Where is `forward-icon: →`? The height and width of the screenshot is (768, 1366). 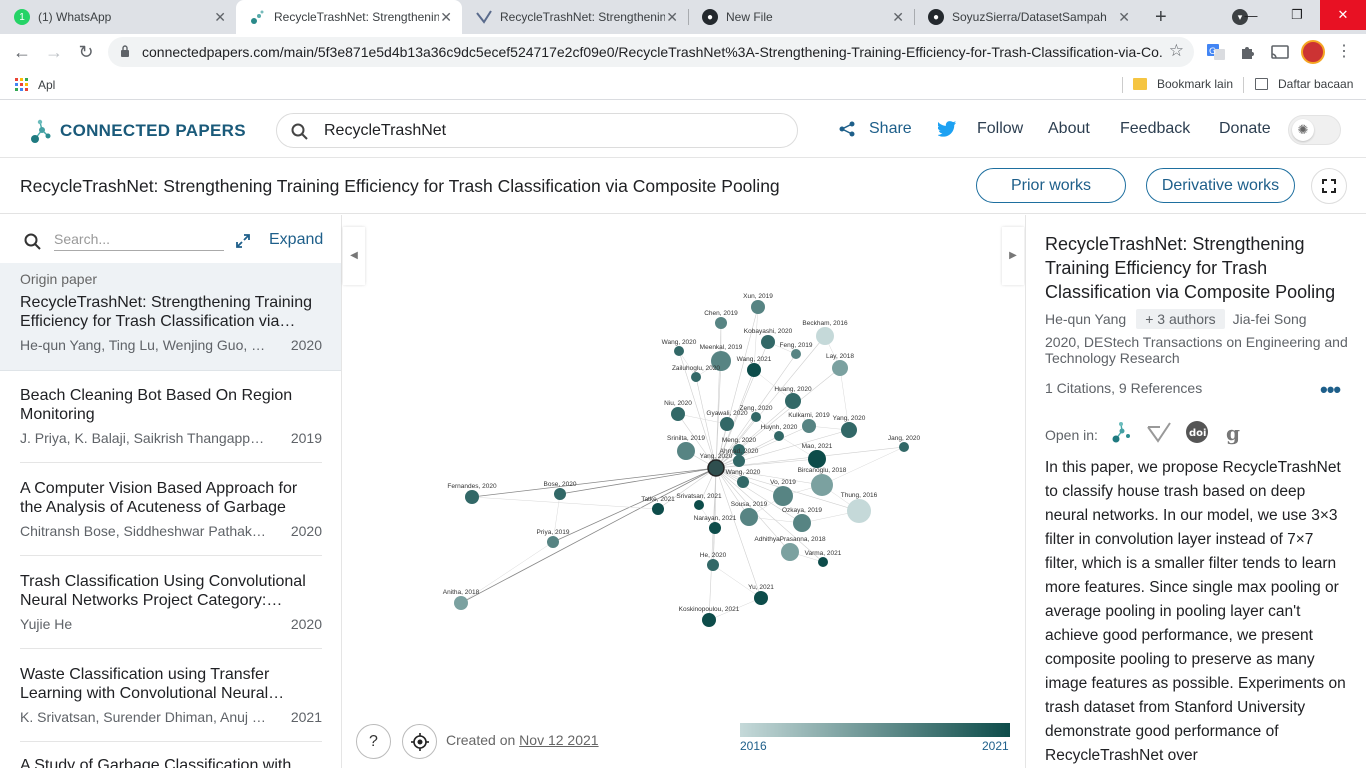
forward-icon: → is located at coordinates (54, 52).